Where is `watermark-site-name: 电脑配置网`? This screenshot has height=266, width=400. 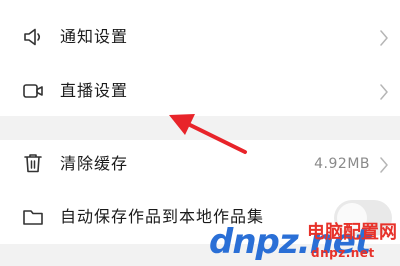 watermark-site-name: 电脑配置网 is located at coordinates (352, 232).